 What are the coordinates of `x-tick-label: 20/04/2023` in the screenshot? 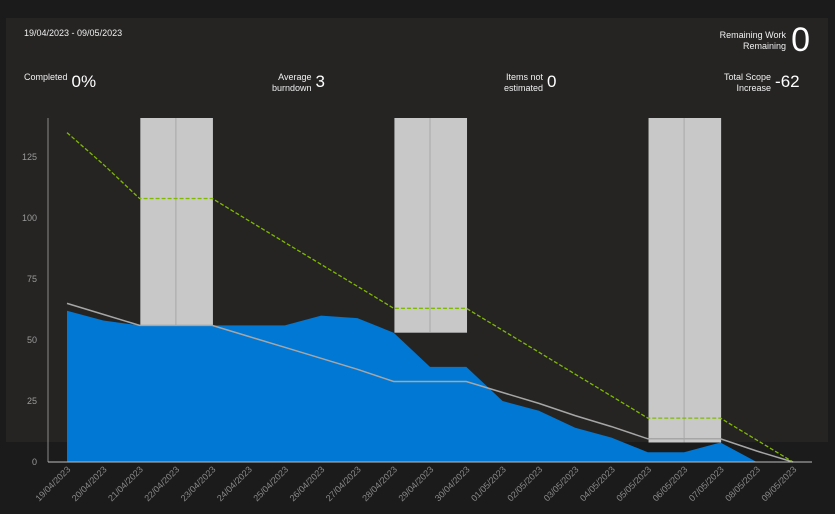 It's located at (89, 483).